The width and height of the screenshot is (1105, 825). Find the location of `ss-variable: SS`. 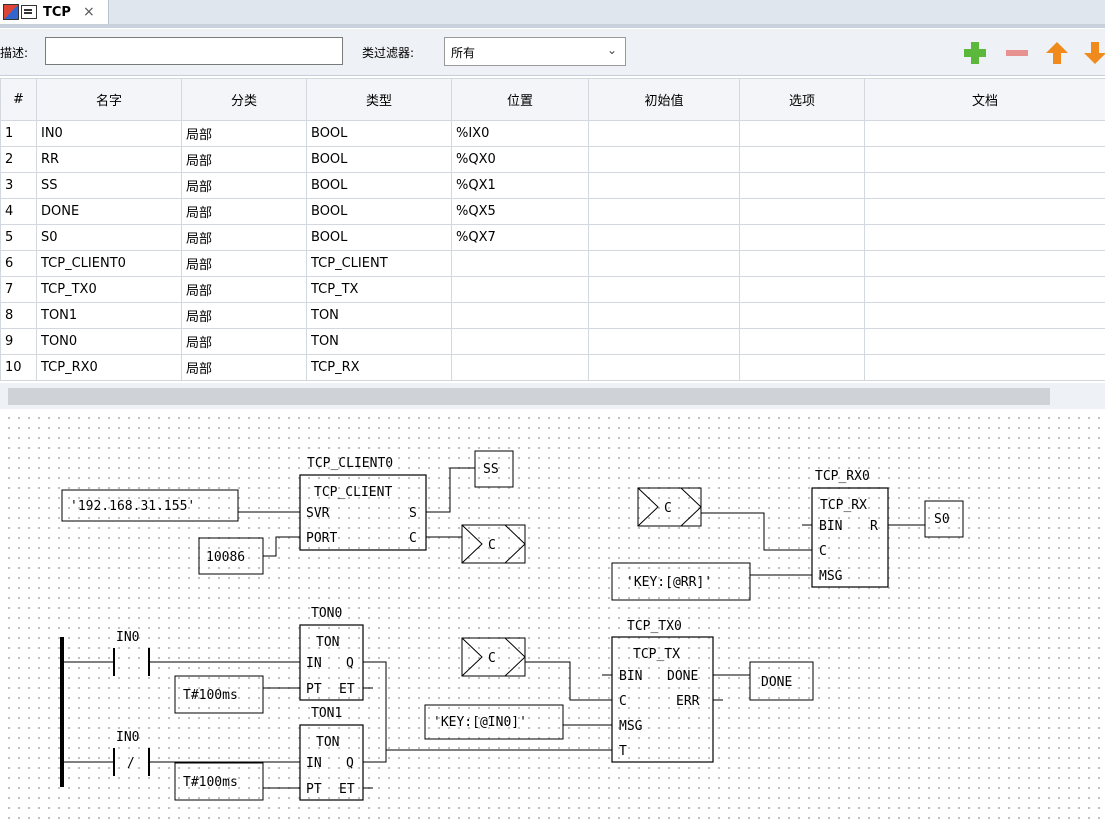

ss-variable: SS is located at coordinates (494, 469).